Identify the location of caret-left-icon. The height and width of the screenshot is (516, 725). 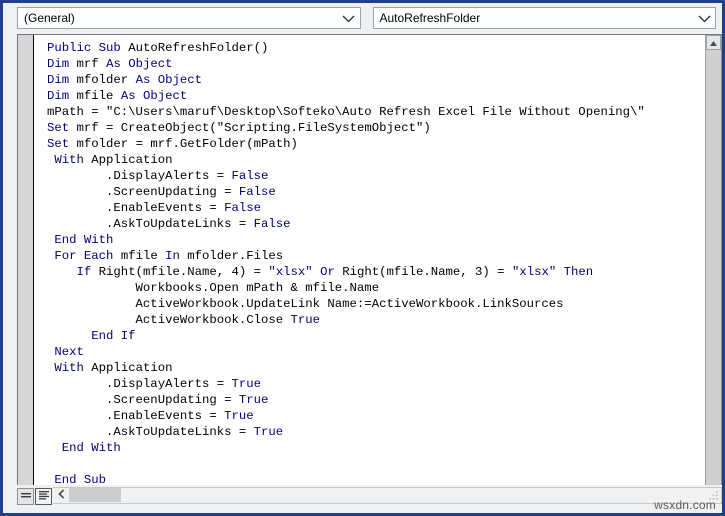
(61, 495).